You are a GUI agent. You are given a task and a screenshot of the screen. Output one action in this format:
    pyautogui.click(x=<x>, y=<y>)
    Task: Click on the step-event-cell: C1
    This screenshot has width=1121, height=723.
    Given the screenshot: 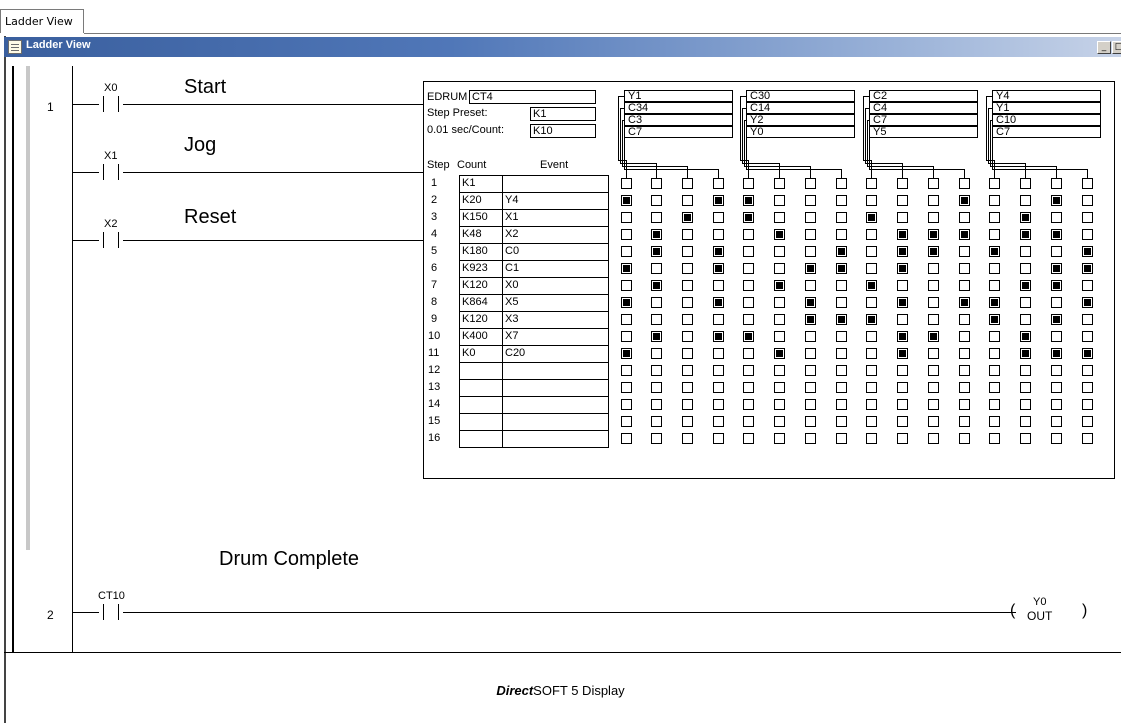 What is the action you would take?
    pyautogui.click(x=555, y=269)
    